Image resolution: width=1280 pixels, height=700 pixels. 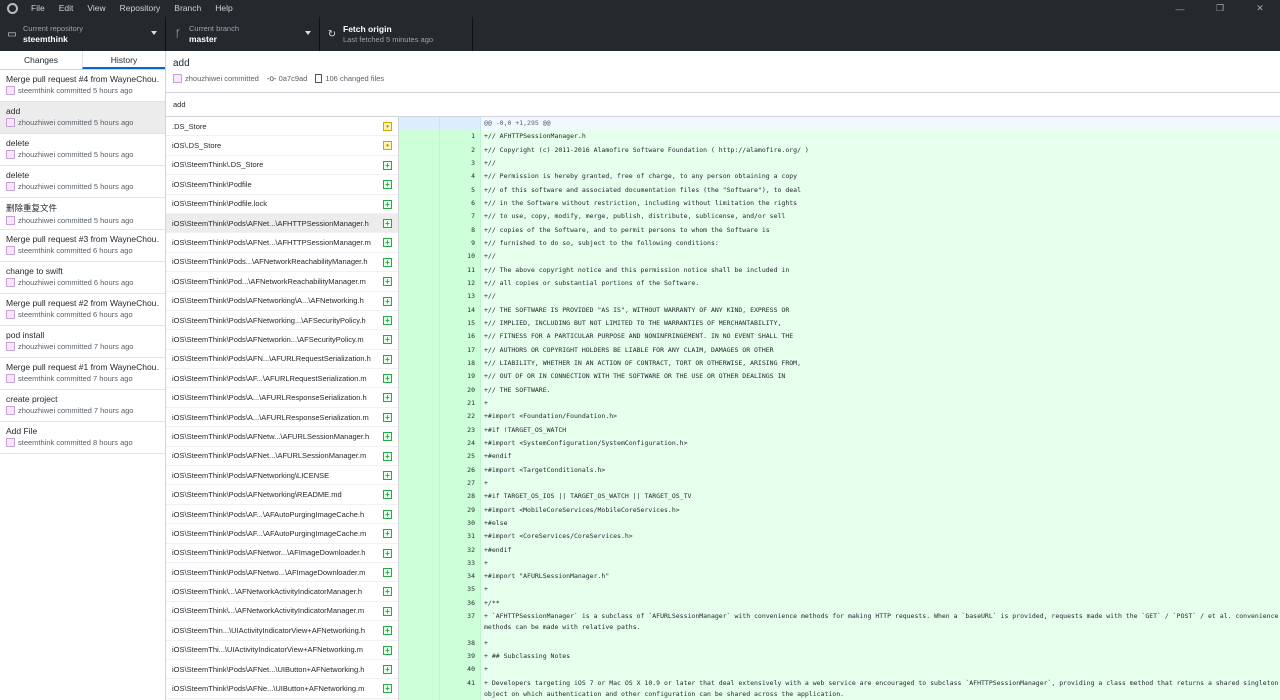 I want to click on chevron-down-icon, so click(x=154, y=33).